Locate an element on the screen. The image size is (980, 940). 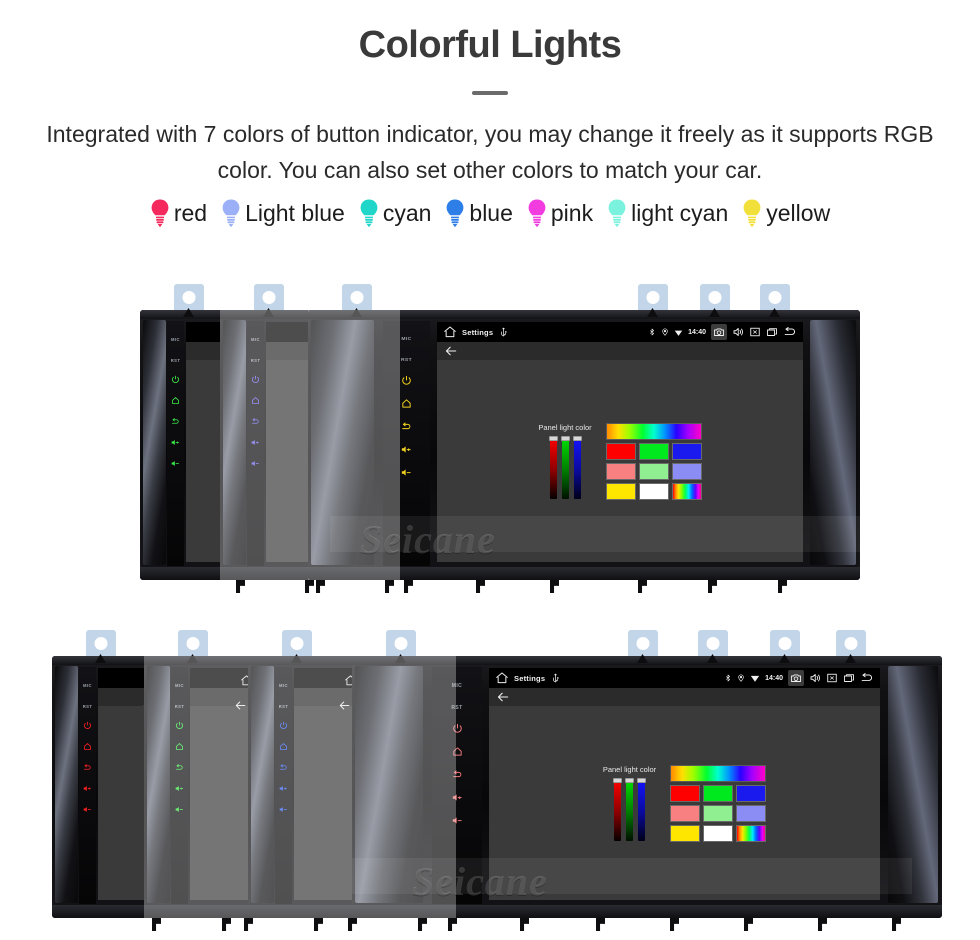
right-flank is located at coordinates (833, 442).